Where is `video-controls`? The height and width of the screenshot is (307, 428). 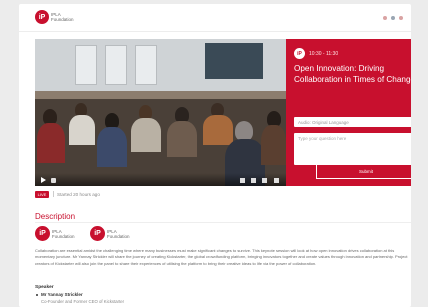
video-controls is located at coordinates (160, 179).